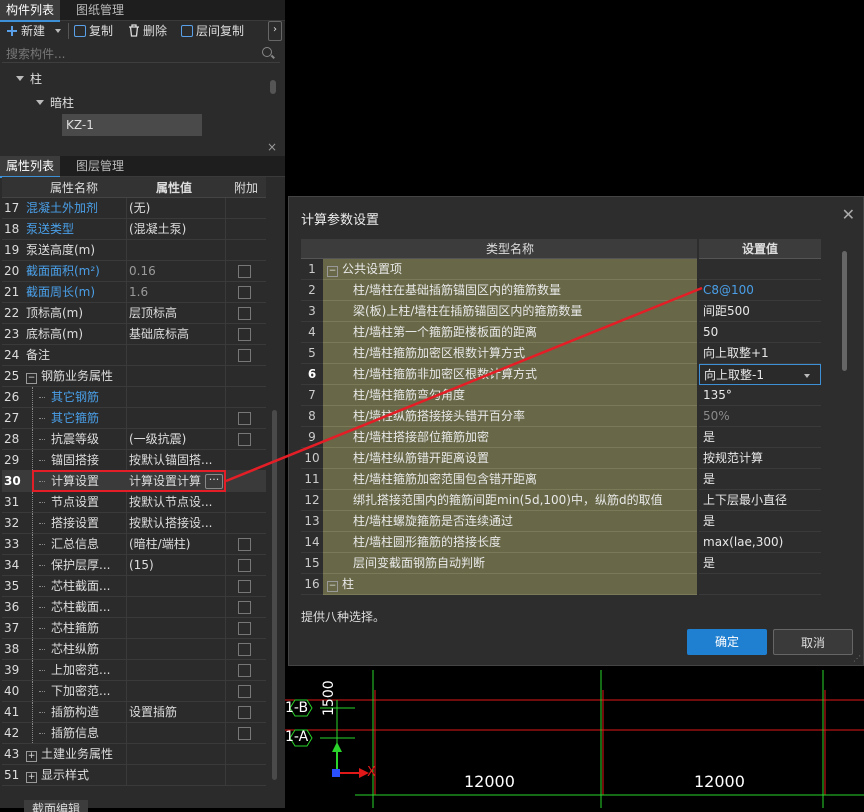 The width and height of the screenshot is (864, 812). What do you see at coordinates (857, 658) in the screenshot?
I see `resize-grip-icon: ⋰` at bounding box center [857, 658].